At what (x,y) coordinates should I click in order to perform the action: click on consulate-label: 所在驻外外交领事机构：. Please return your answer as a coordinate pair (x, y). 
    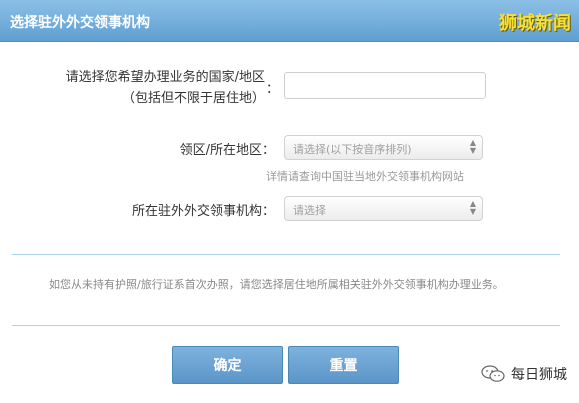
    Looking at the image, I should click on (203, 211).